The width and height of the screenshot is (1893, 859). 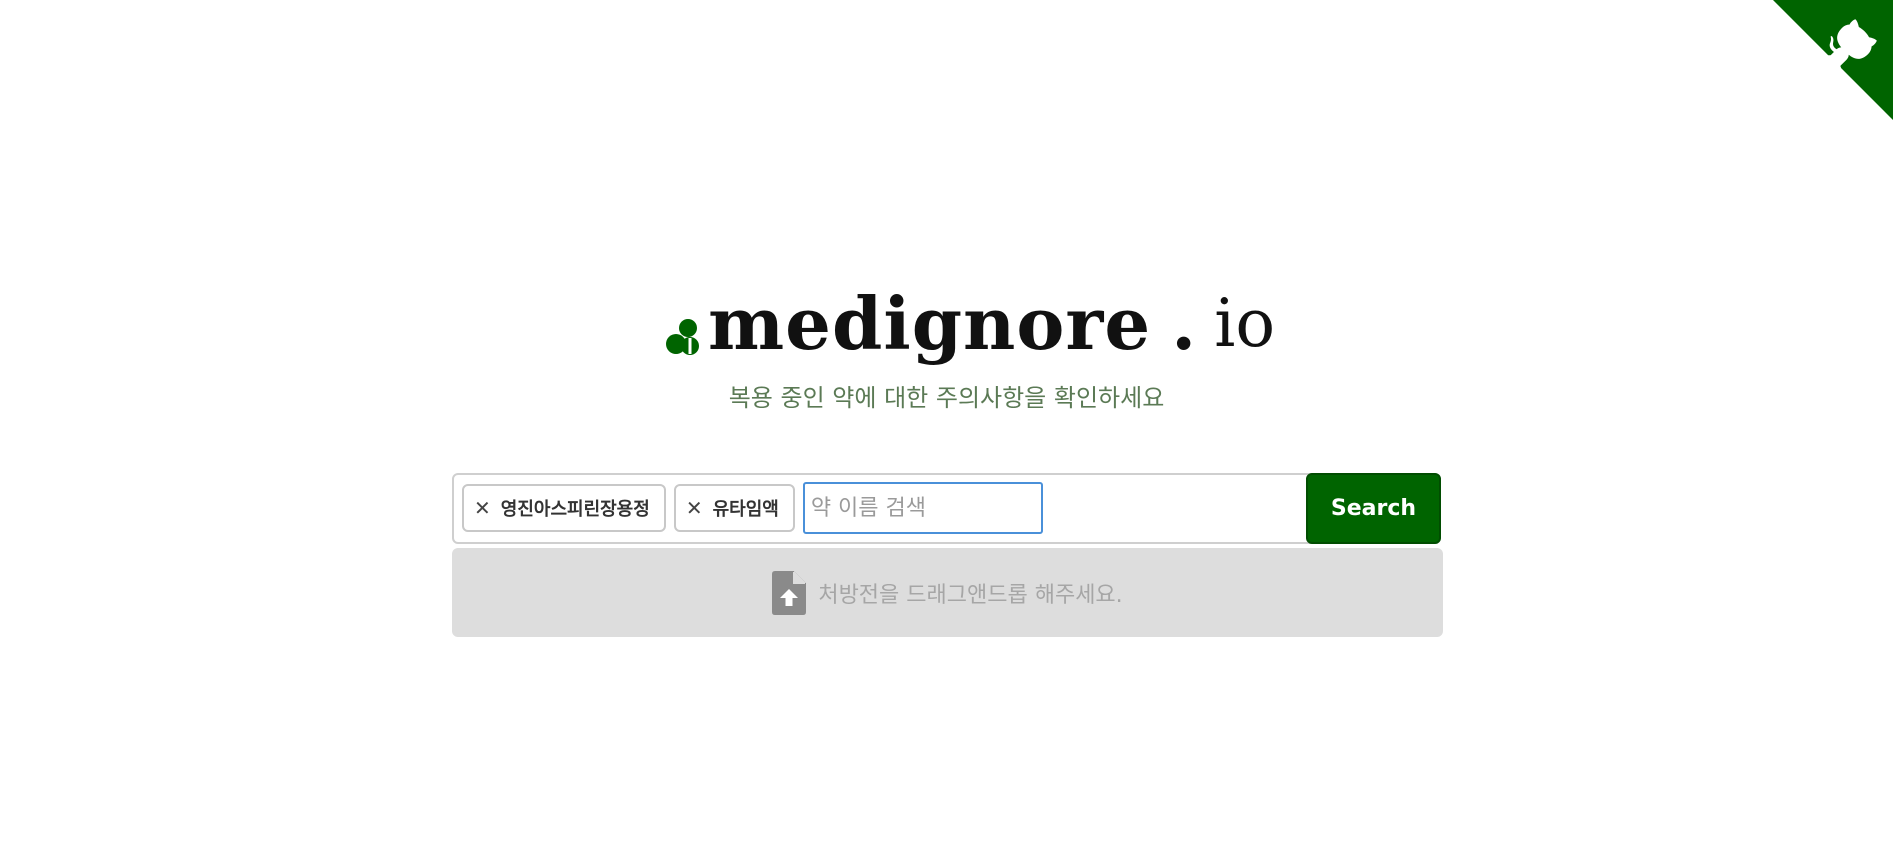 I want to click on prescription-dropzone: 처방전을 드래그앤드롭 해주세요., so click(x=947, y=592).